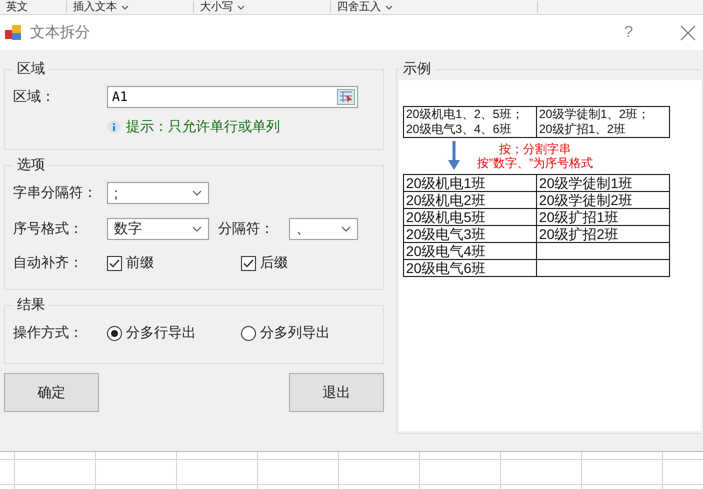  What do you see at coordinates (470, 217) in the screenshot?
I see `table-cell: 20级机电5班` at bounding box center [470, 217].